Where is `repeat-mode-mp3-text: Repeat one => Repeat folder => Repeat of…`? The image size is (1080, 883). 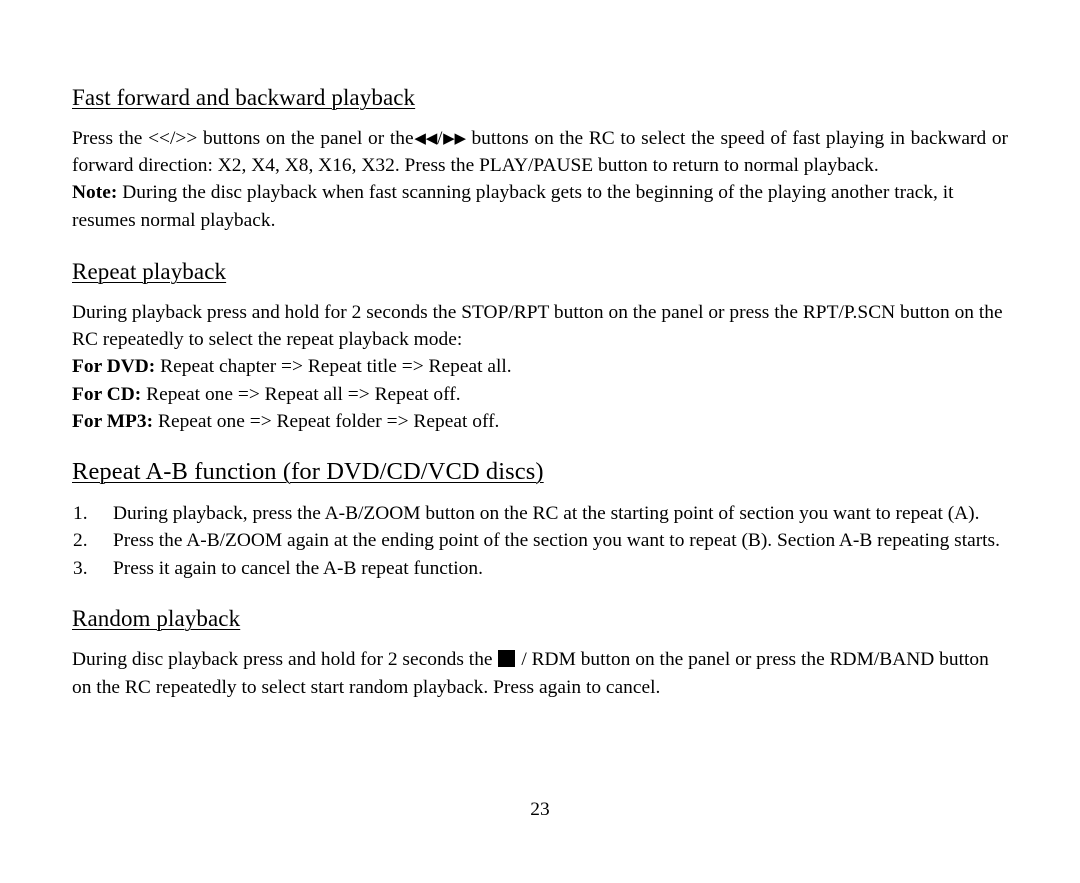
repeat-mode-mp3-text: Repeat one => Repeat folder => Repeat of… is located at coordinates (328, 421).